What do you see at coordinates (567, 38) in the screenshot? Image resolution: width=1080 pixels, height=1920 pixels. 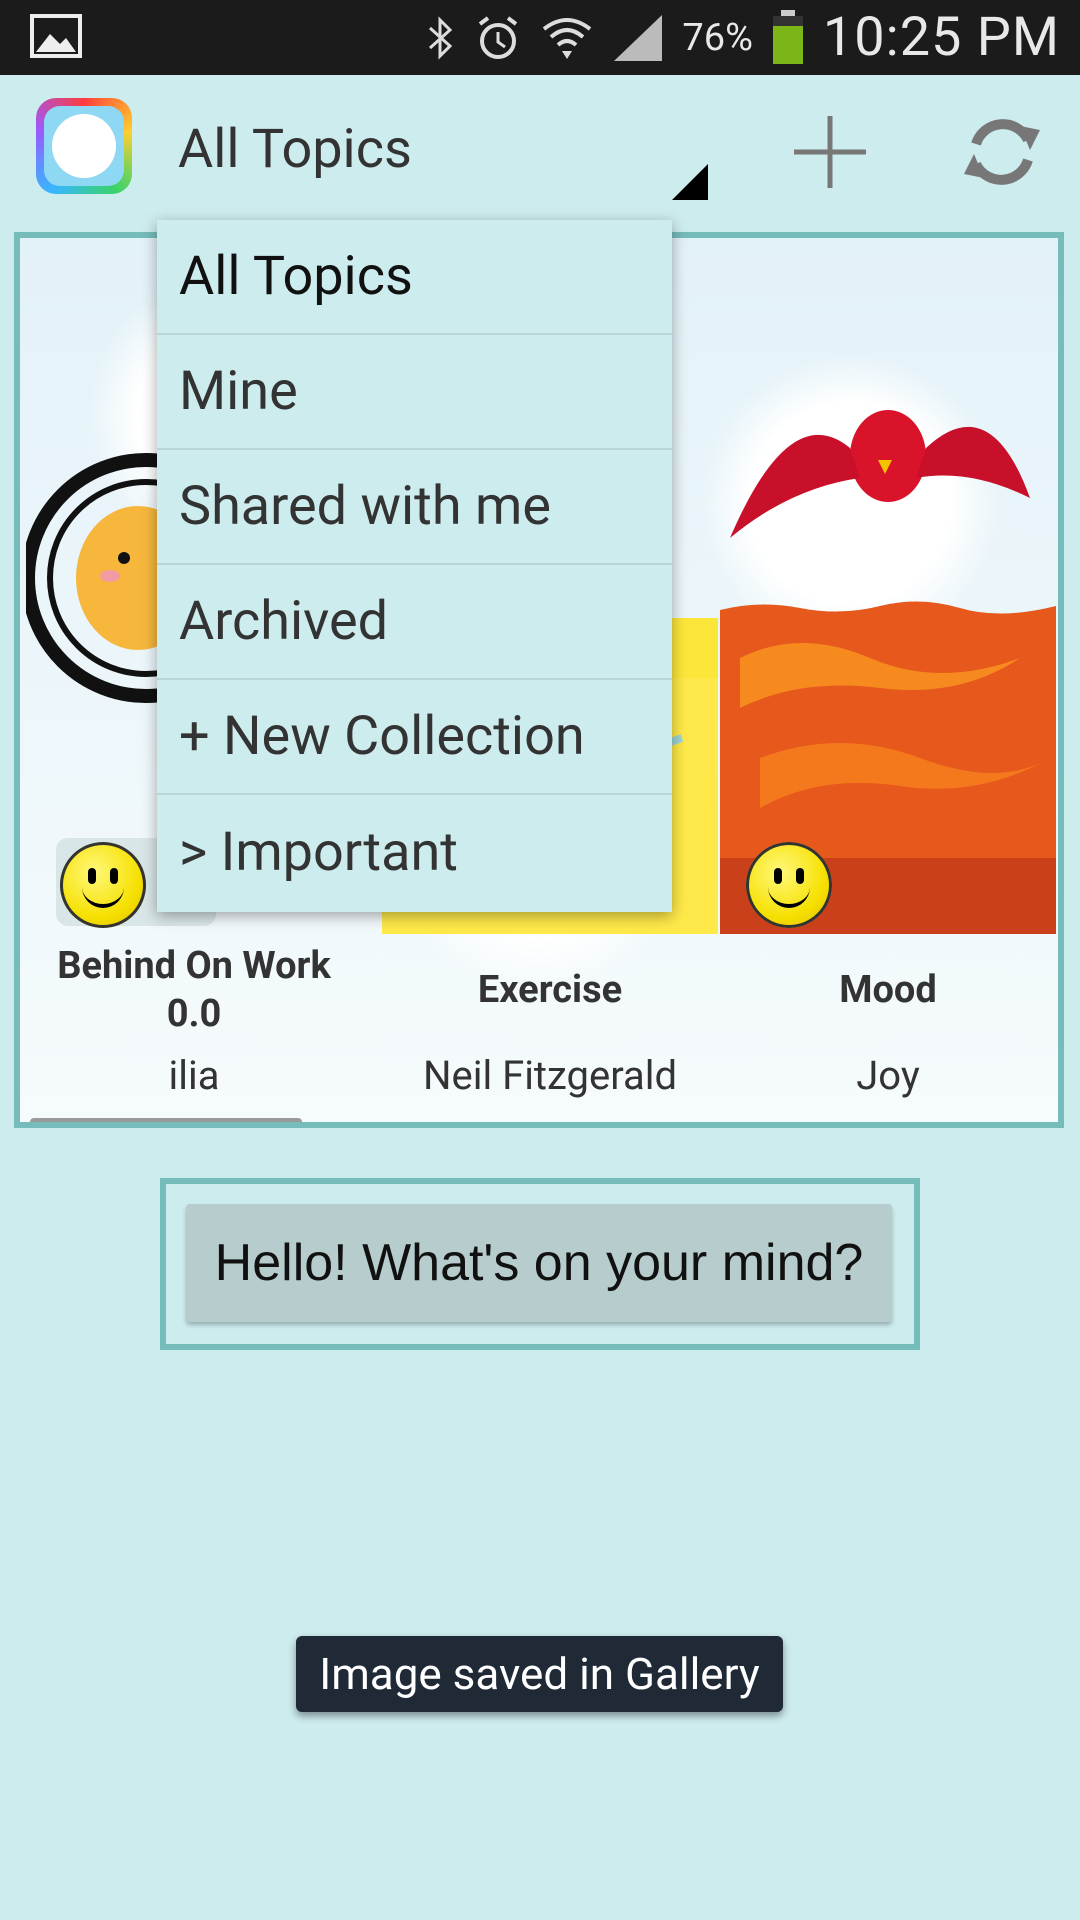 I see `wifi-icon` at bounding box center [567, 38].